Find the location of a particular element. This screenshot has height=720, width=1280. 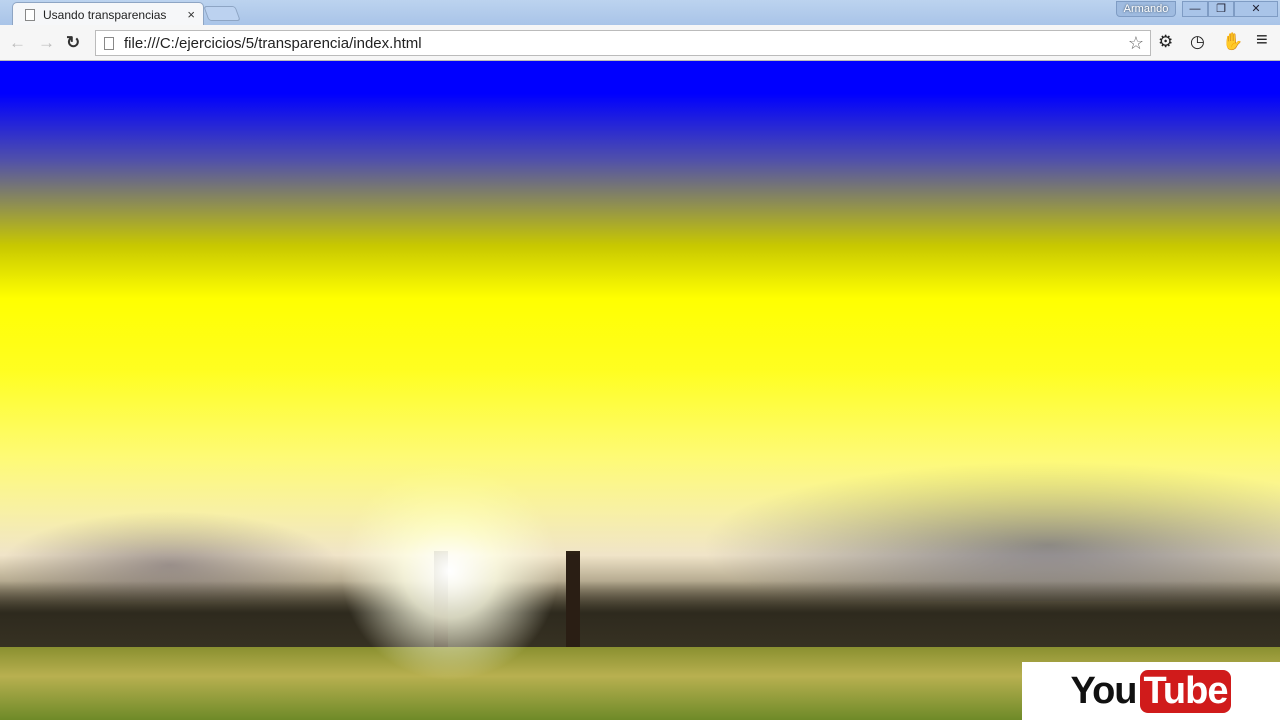

tab-active: Usando transparencias × is located at coordinates (108, 14).